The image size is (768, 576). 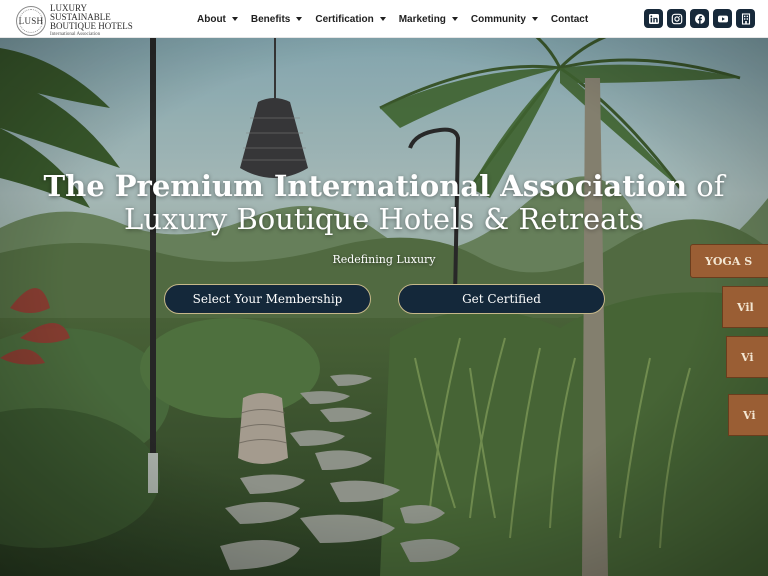 I want to click on wooden-sign-villa-1: Vil, so click(x=745, y=307).